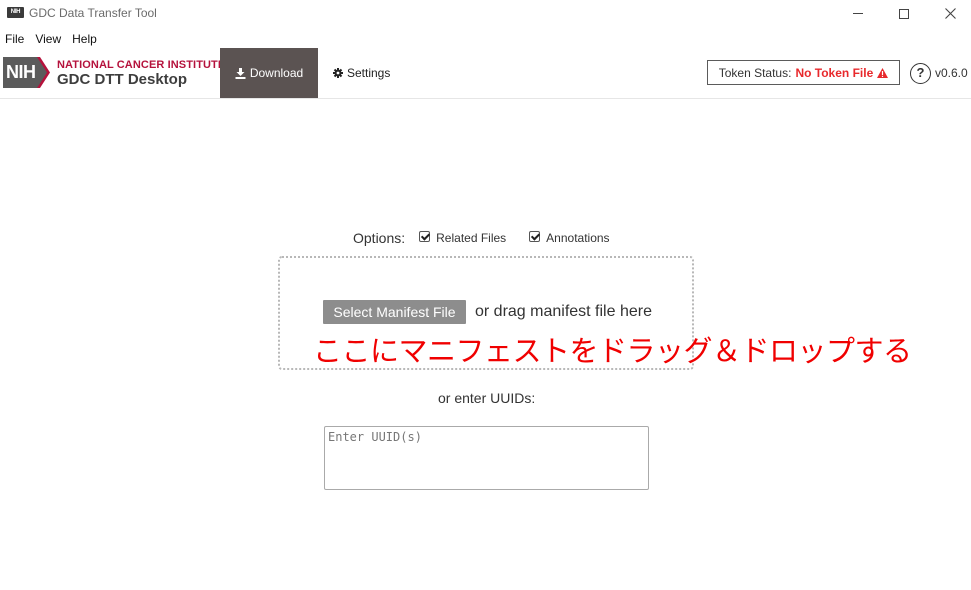 This screenshot has height=590, width=971. Describe the element at coordinates (578, 238) in the screenshot. I see `annotations-label: Annotations` at that location.